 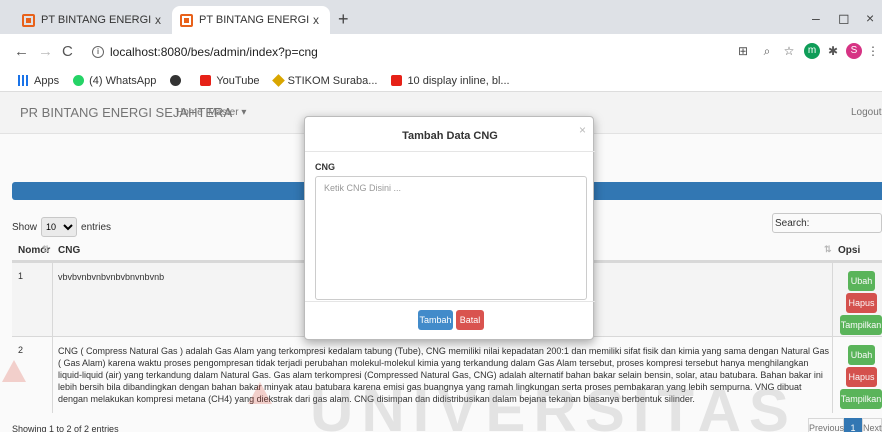 What do you see at coordinates (844, 18) in the screenshot?
I see `window-restore-button: ◻` at bounding box center [844, 18].